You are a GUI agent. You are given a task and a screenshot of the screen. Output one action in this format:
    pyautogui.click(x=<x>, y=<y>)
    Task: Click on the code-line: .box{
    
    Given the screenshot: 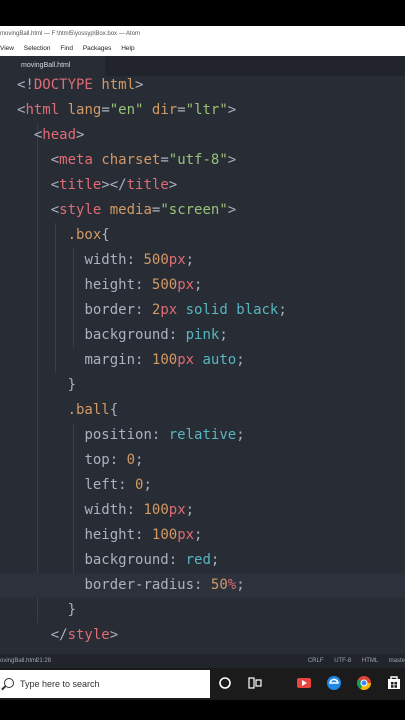 What is the action you would take?
    pyautogui.click(x=202, y=235)
    